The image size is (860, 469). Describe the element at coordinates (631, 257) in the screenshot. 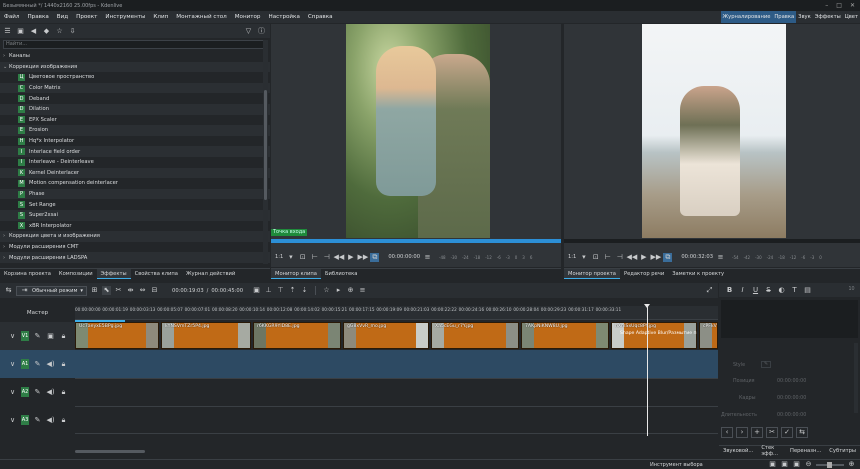

I see `rewind-icon: ◀◀` at that location.